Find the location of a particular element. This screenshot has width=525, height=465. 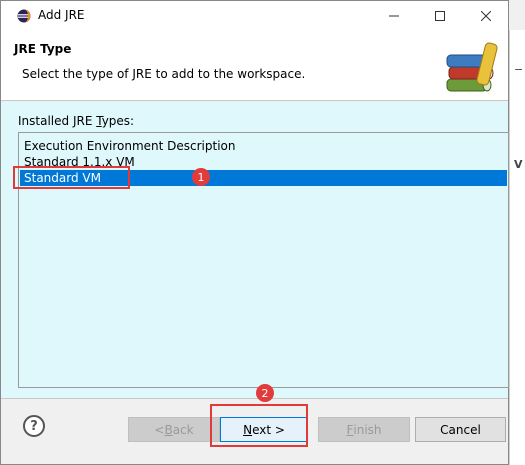

installed-jre-types-label: Installed JRE Types: is located at coordinates (76, 121).